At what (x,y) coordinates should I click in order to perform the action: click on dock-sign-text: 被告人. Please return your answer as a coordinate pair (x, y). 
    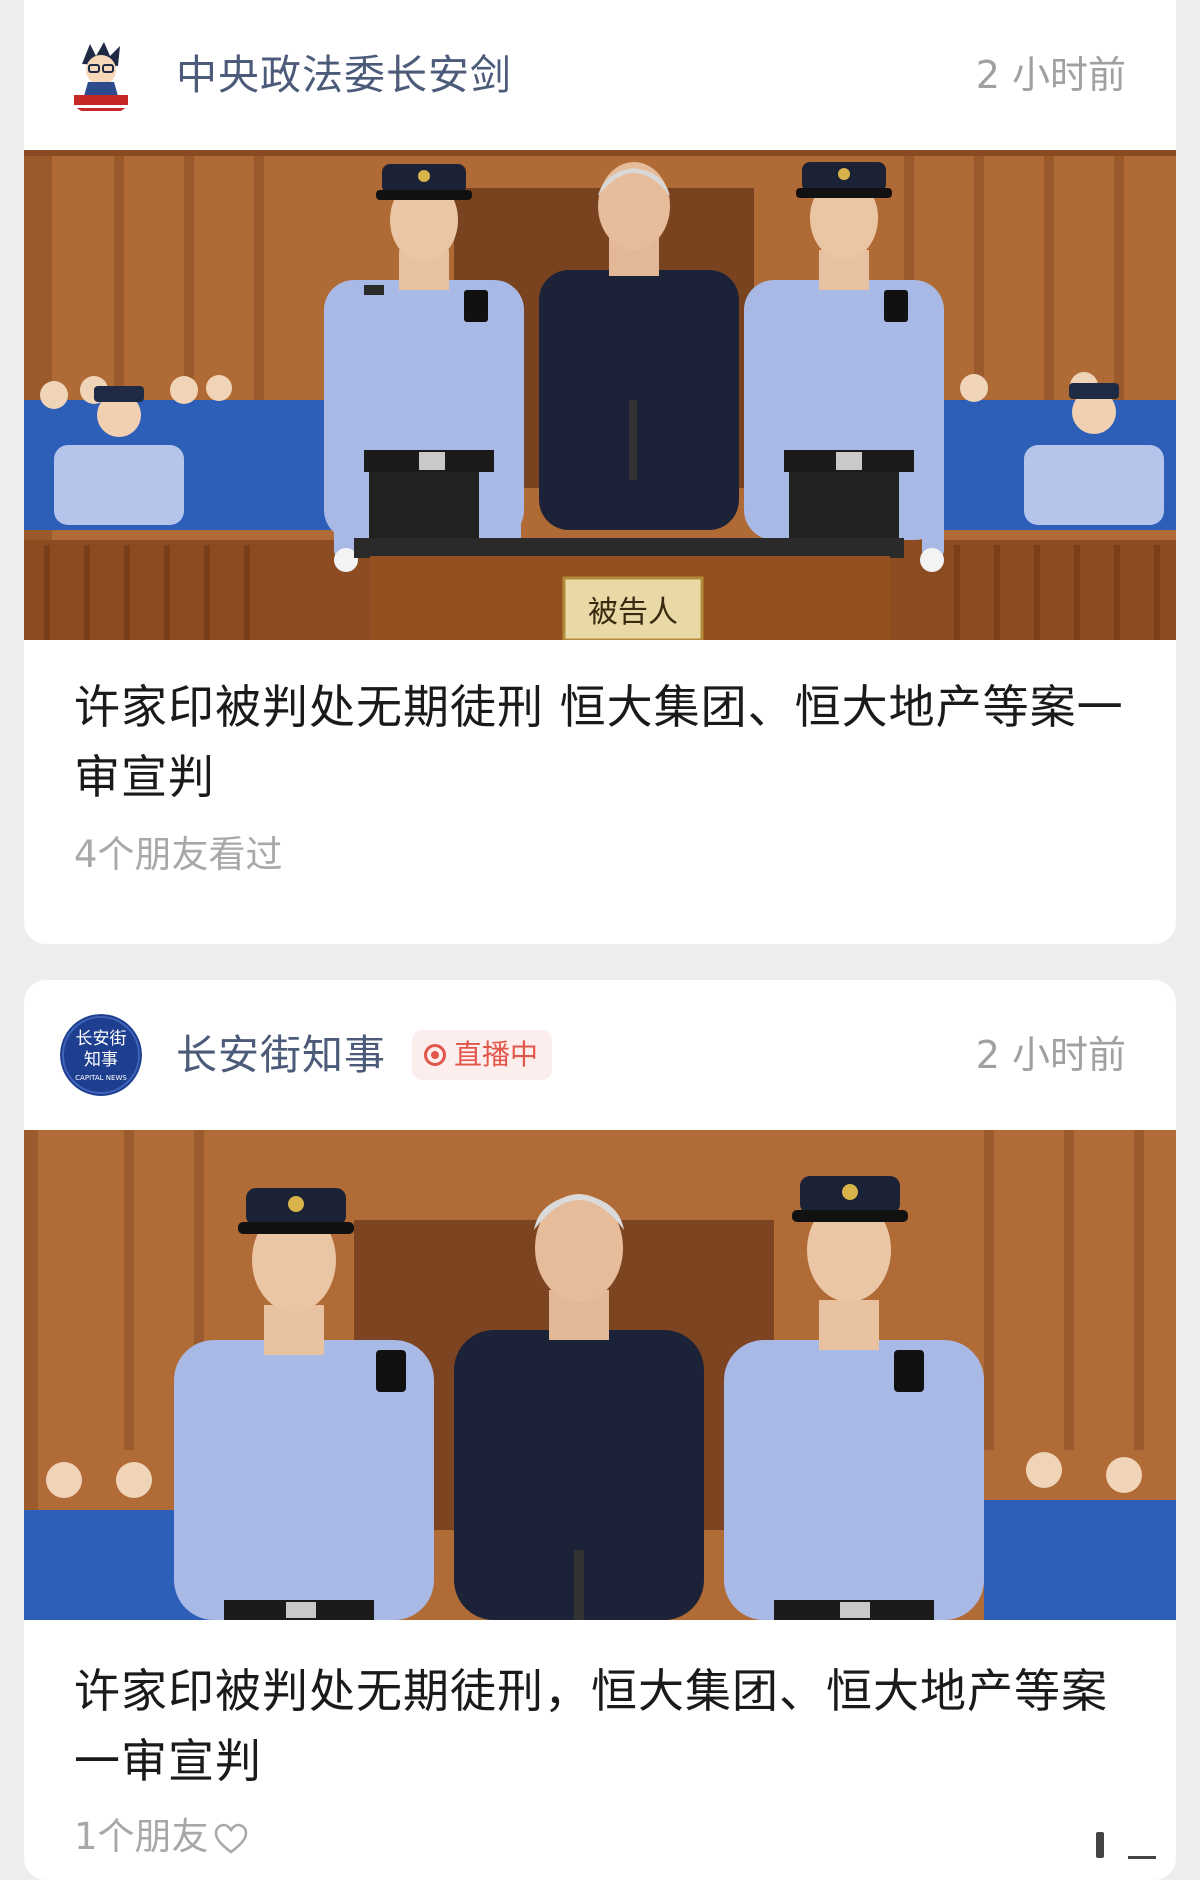
    Looking at the image, I should click on (633, 612).